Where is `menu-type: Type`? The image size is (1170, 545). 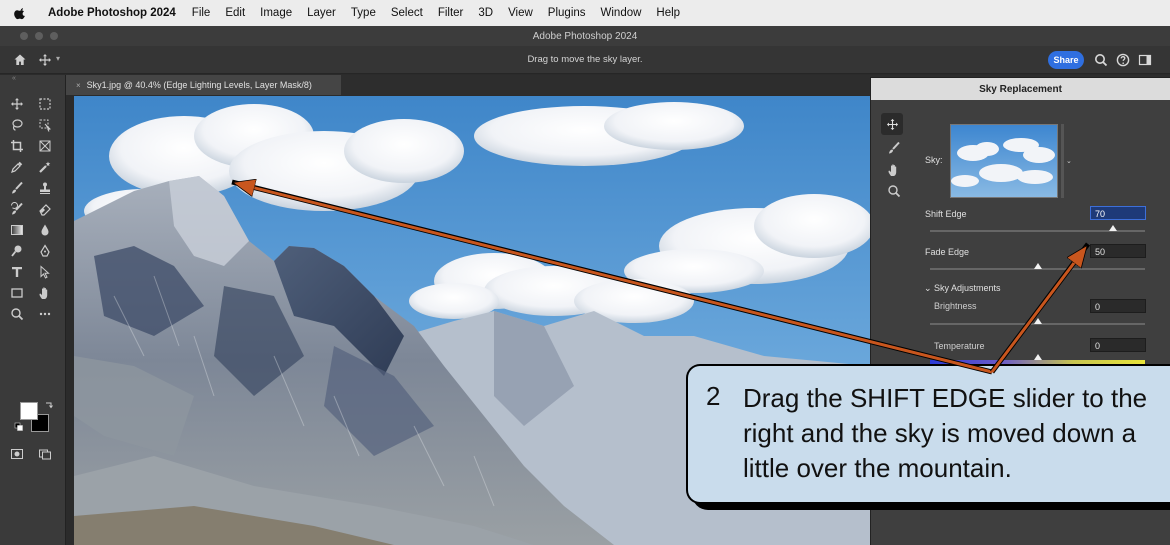
menu-type: Type is located at coordinates (363, 13).